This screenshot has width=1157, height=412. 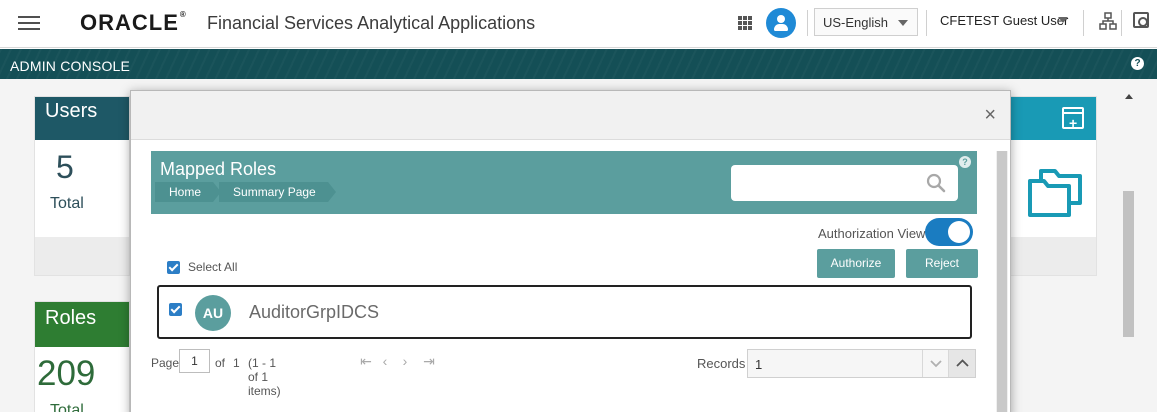 I want to click on folders-icon, so click(x=1055, y=193).